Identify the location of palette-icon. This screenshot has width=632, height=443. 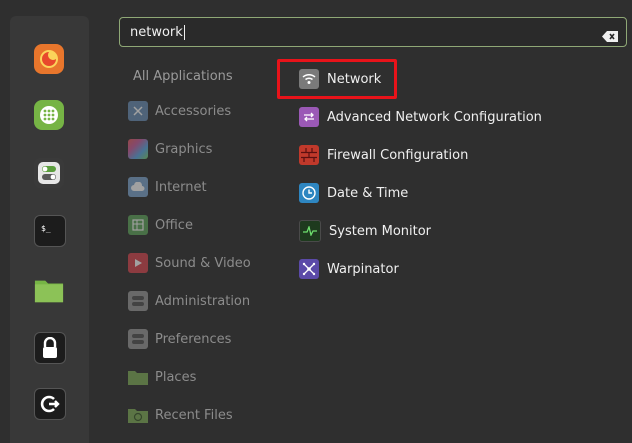
(138, 149).